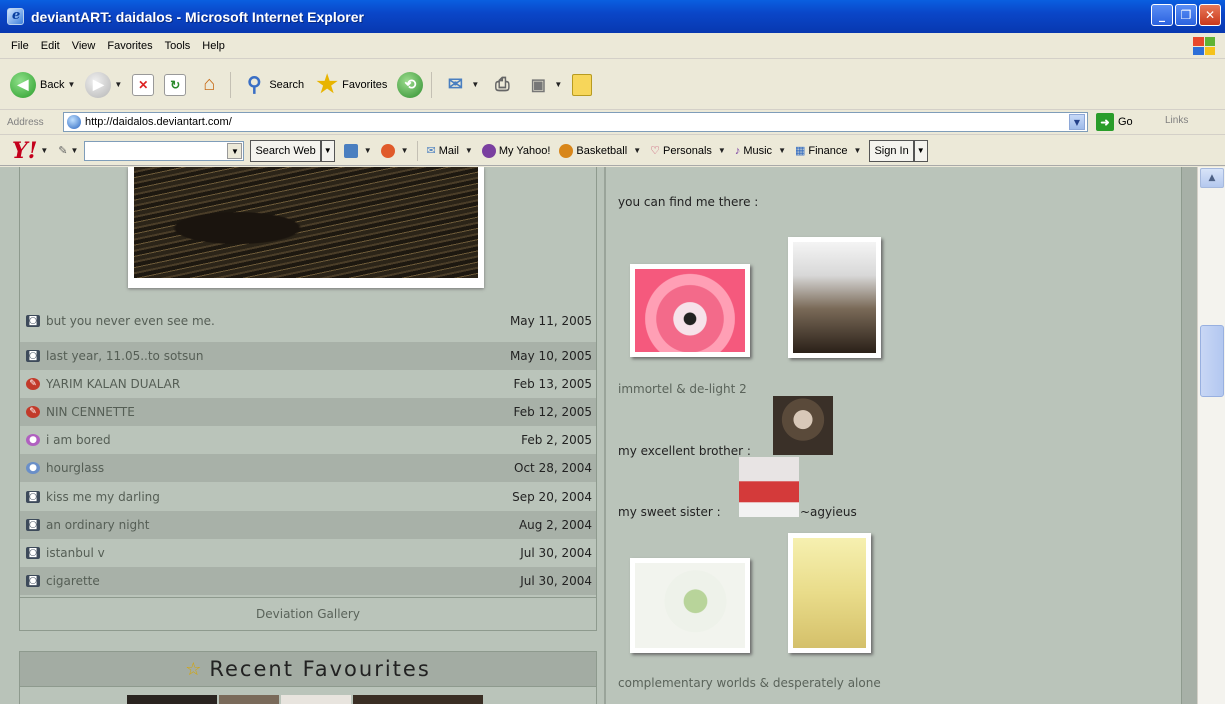 The height and width of the screenshot is (704, 1225). Describe the element at coordinates (1186, 15) in the screenshot. I see `maximize-button: ❐` at that location.